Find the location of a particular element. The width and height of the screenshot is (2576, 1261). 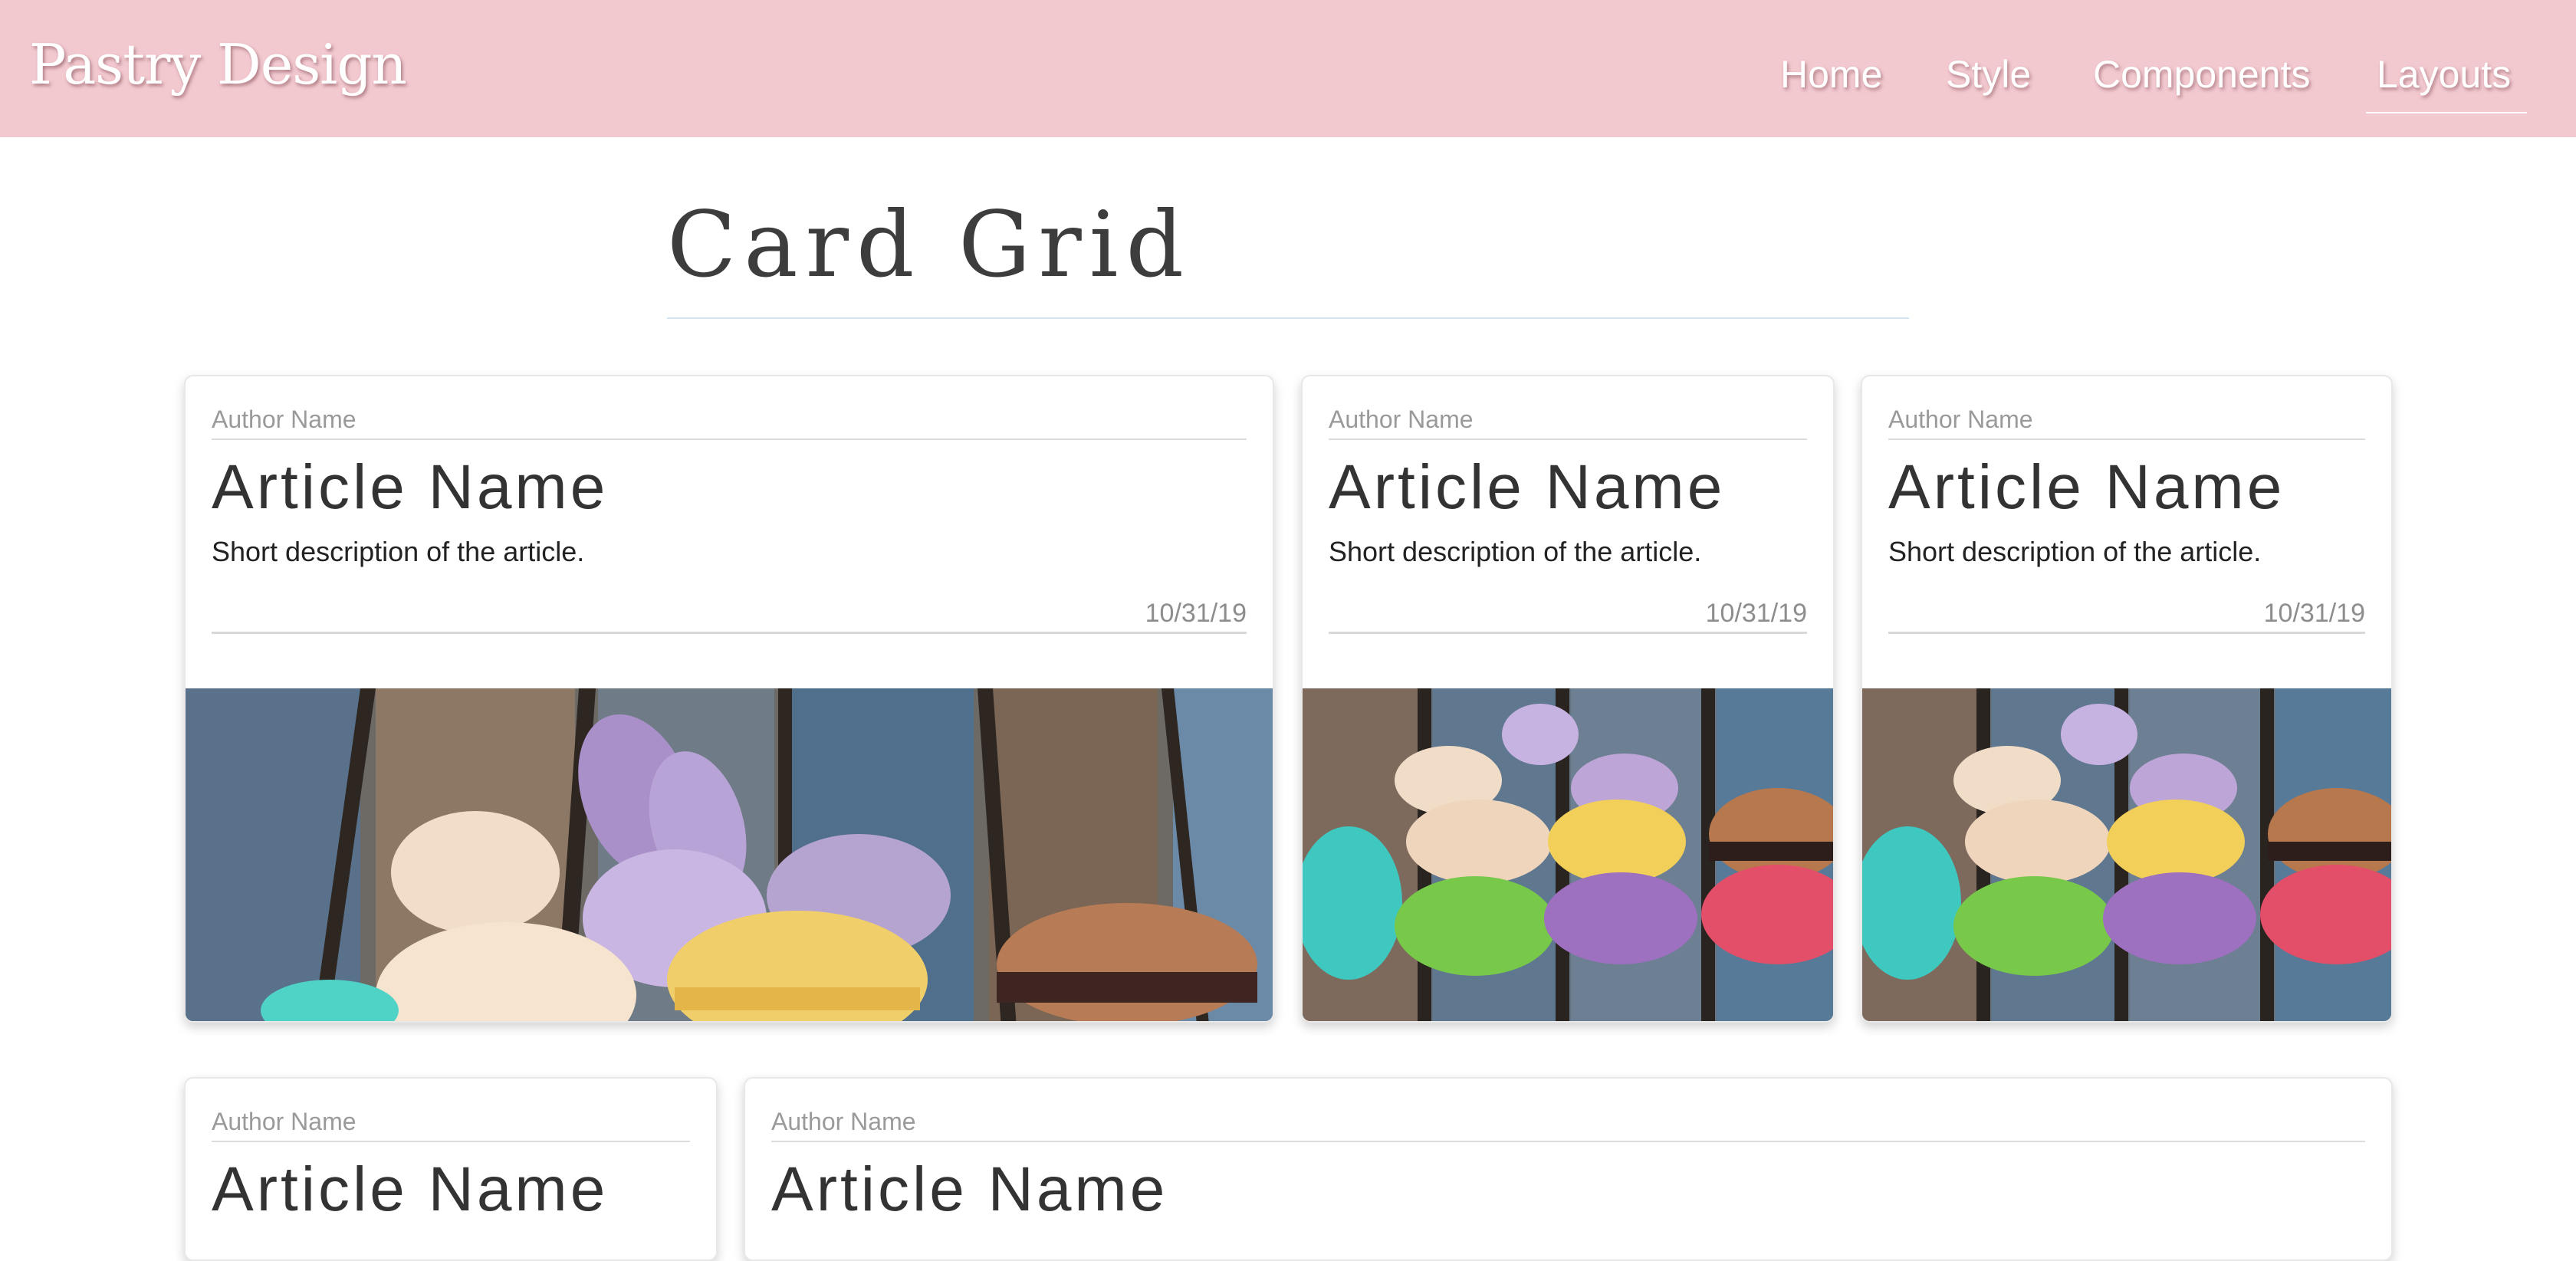

brand-logo: Pastry Design is located at coordinates (218, 64).